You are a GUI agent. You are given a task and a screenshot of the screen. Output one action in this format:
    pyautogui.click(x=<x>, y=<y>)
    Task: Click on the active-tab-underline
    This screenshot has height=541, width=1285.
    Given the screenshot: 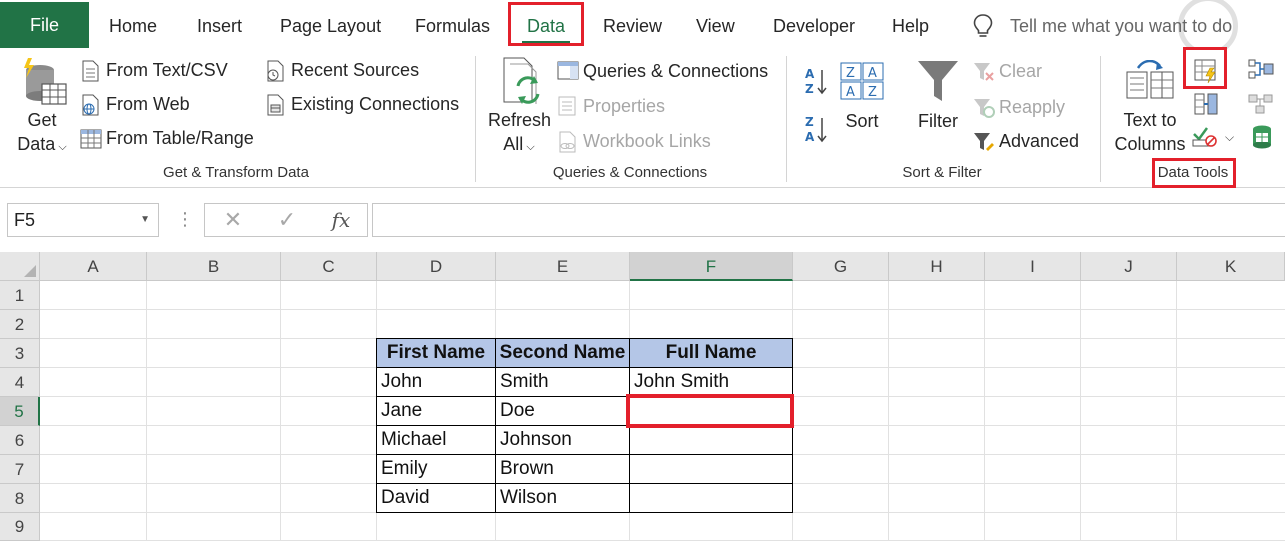 What is the action you would take?
    pyautogui.click(x=546, y=42)
    